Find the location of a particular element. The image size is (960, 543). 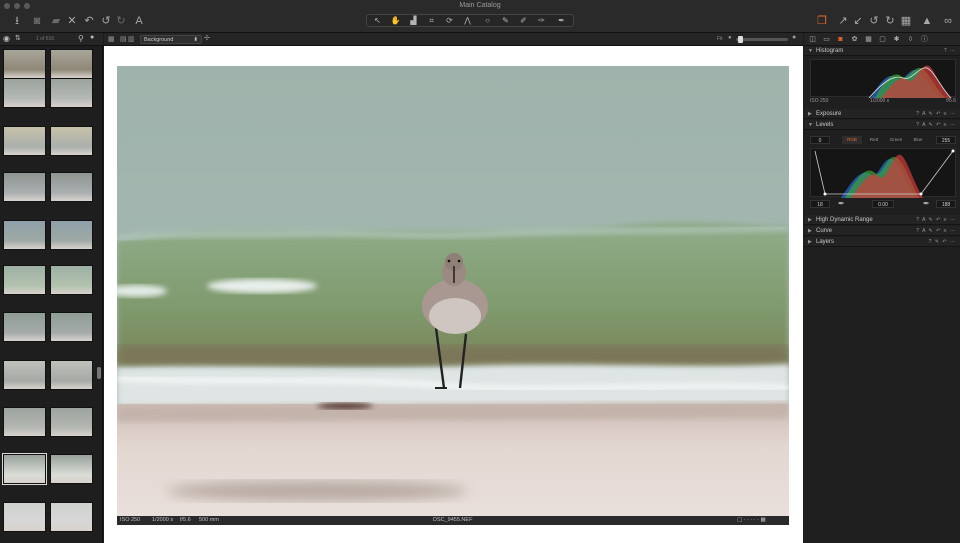

layer-select: Background ⬍ is located at coordinates (171, 39).